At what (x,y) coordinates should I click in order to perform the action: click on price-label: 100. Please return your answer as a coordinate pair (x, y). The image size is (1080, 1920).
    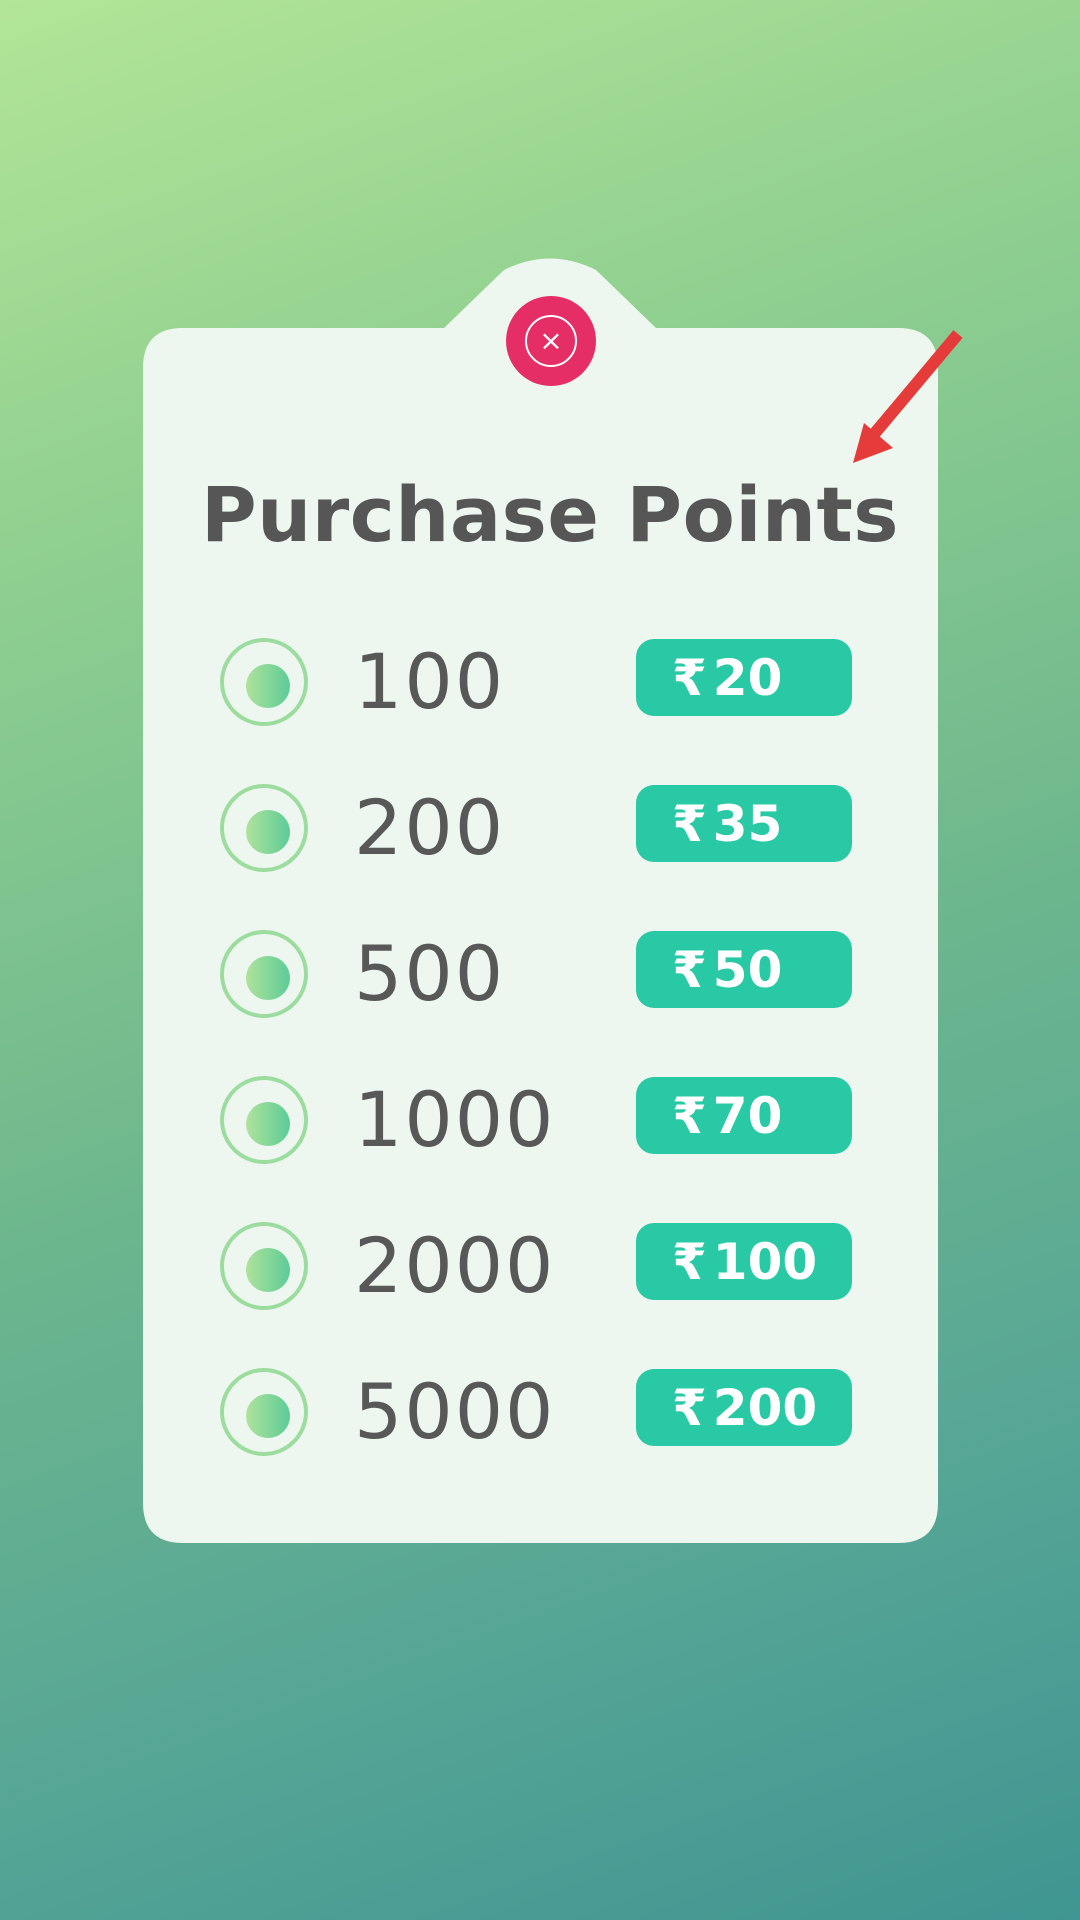
    Looking at the image, I should click on (765, 1261).